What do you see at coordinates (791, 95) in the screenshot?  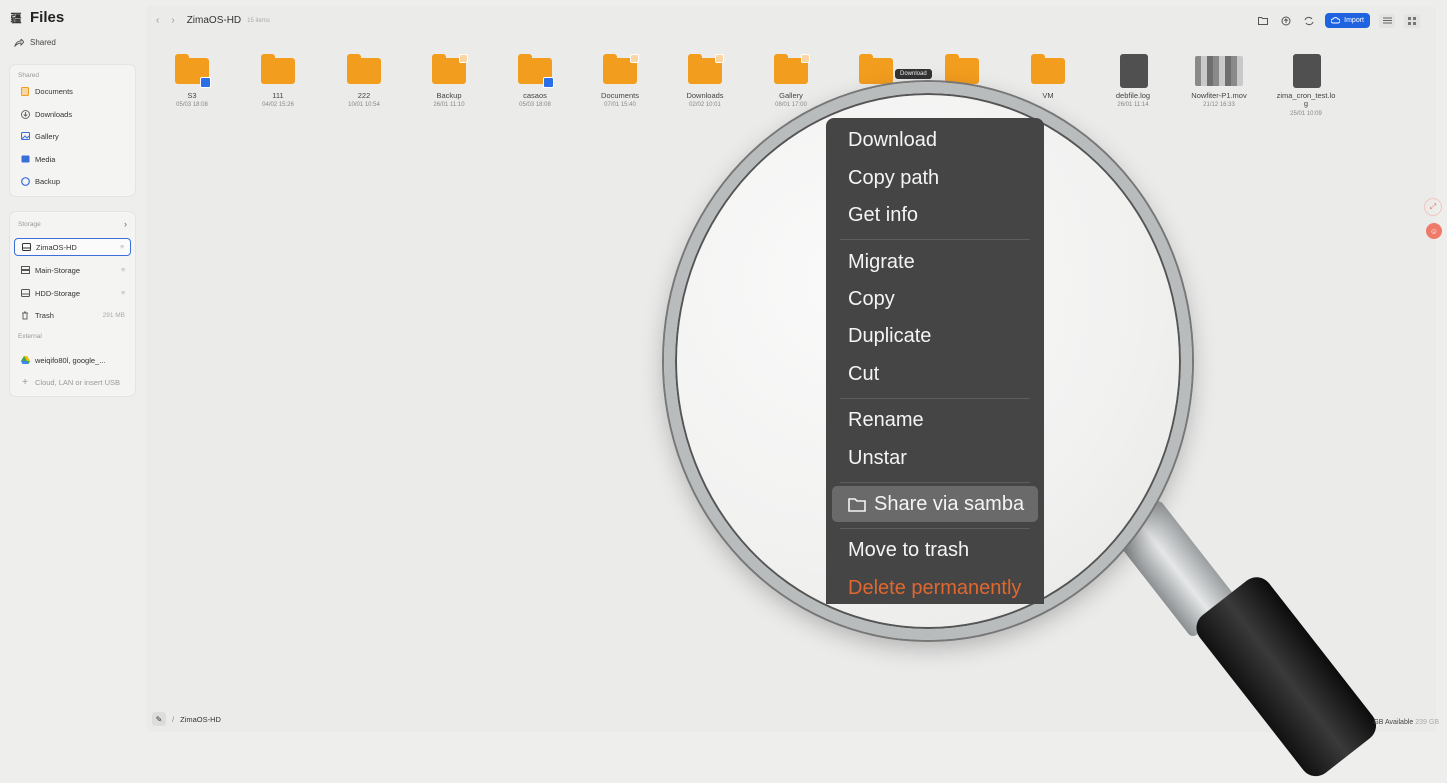 I see `file-name: Gallery` at bounding box center [791, 95].